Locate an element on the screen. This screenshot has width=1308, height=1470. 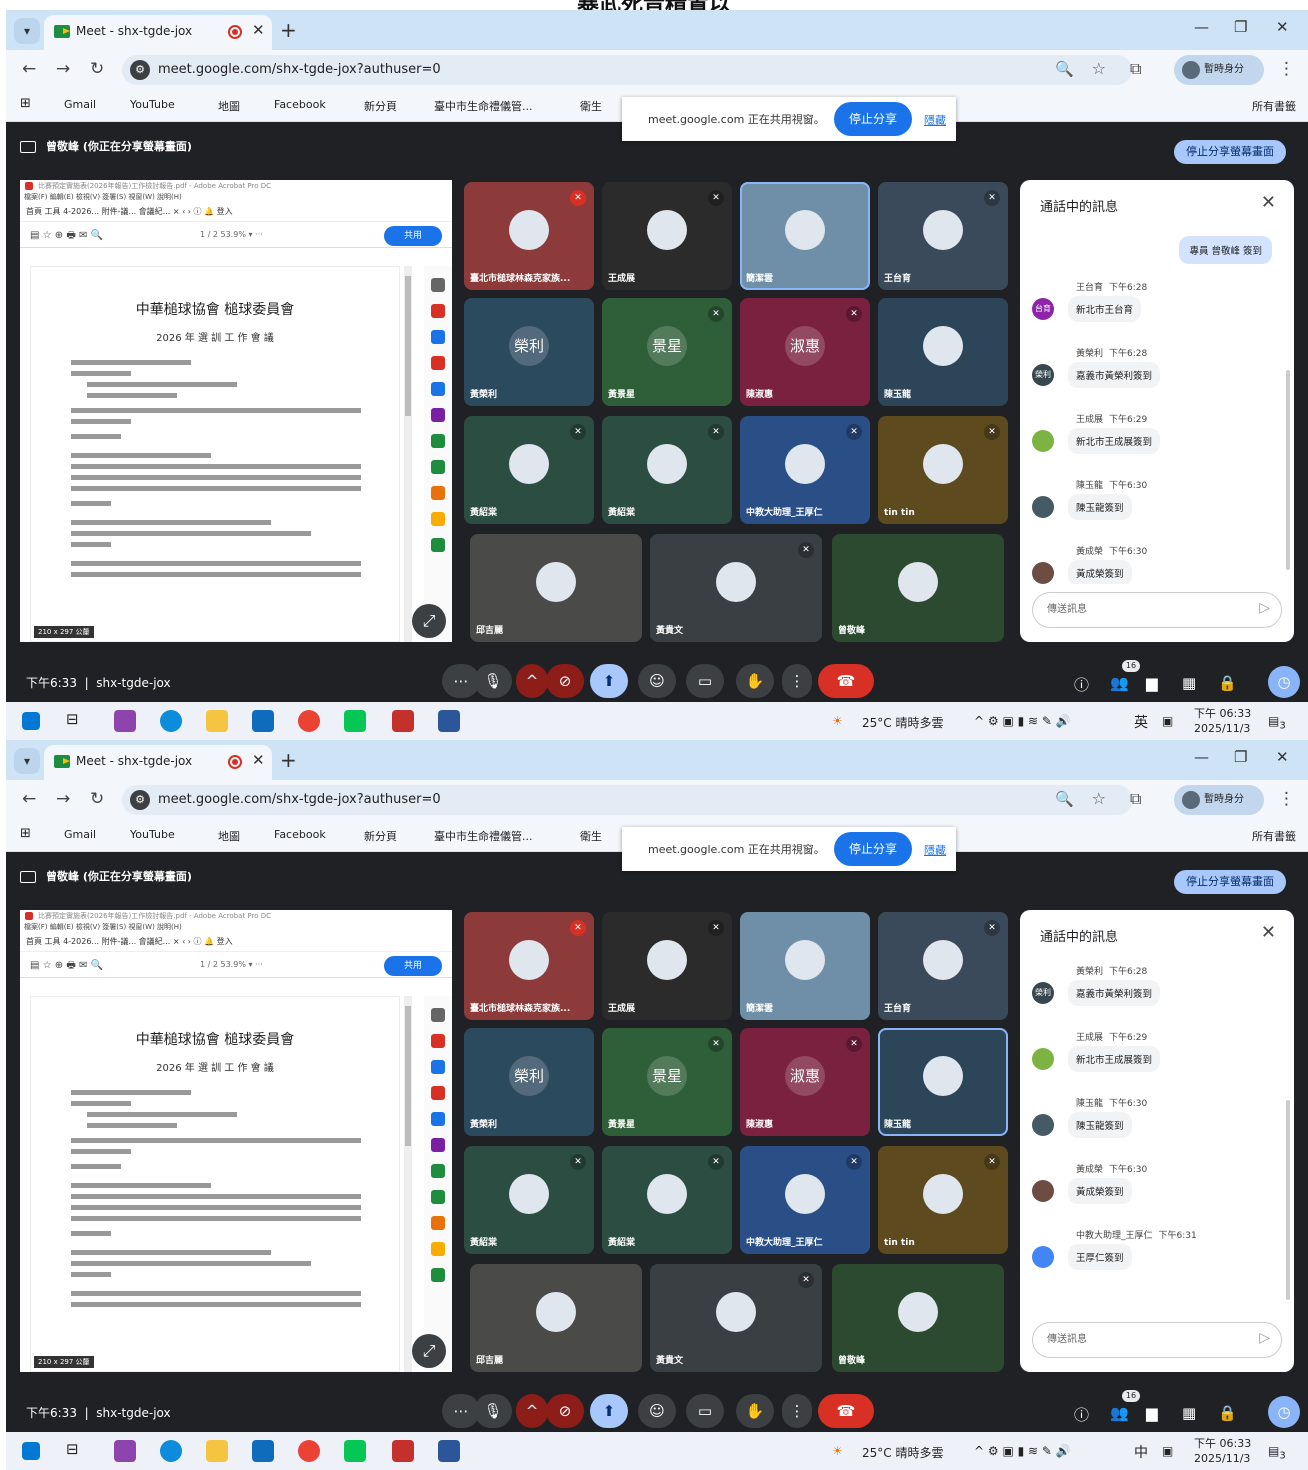
raise-hand-icon: ✋ is located at coordinates (755, 1411).